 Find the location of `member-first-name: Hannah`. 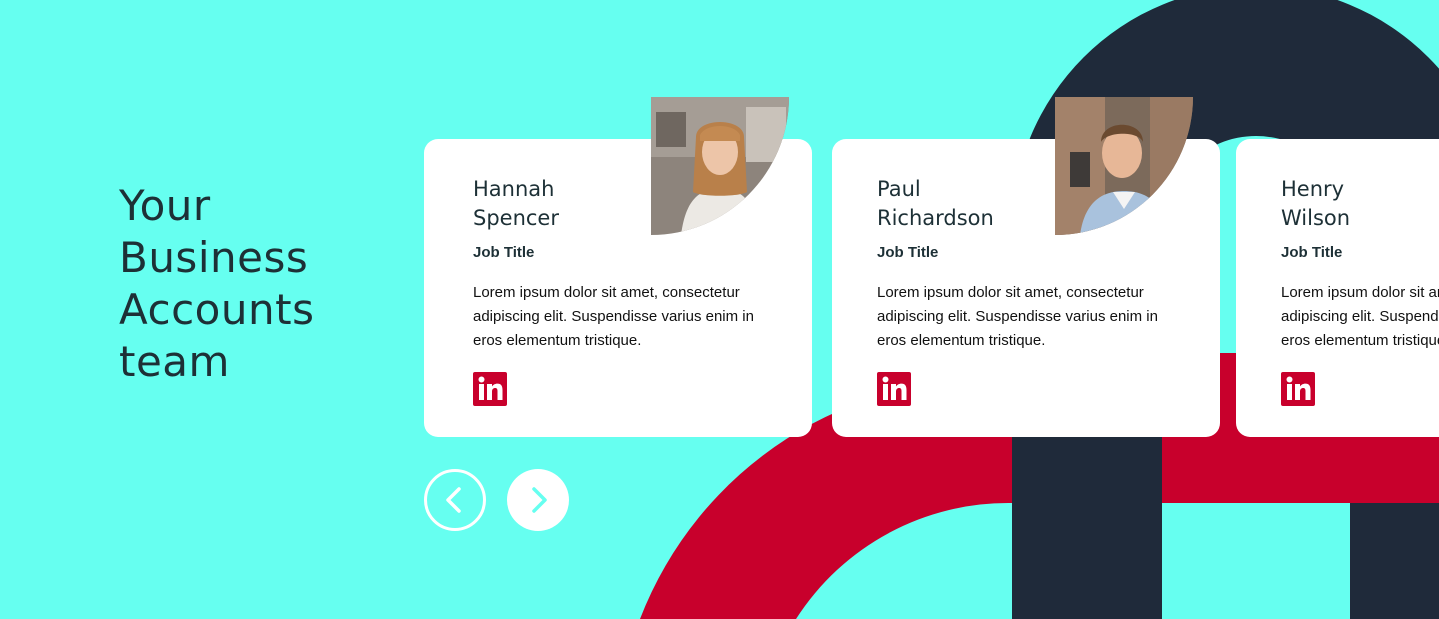

member-first-name: Hannah is located at coordinates (514, 189).